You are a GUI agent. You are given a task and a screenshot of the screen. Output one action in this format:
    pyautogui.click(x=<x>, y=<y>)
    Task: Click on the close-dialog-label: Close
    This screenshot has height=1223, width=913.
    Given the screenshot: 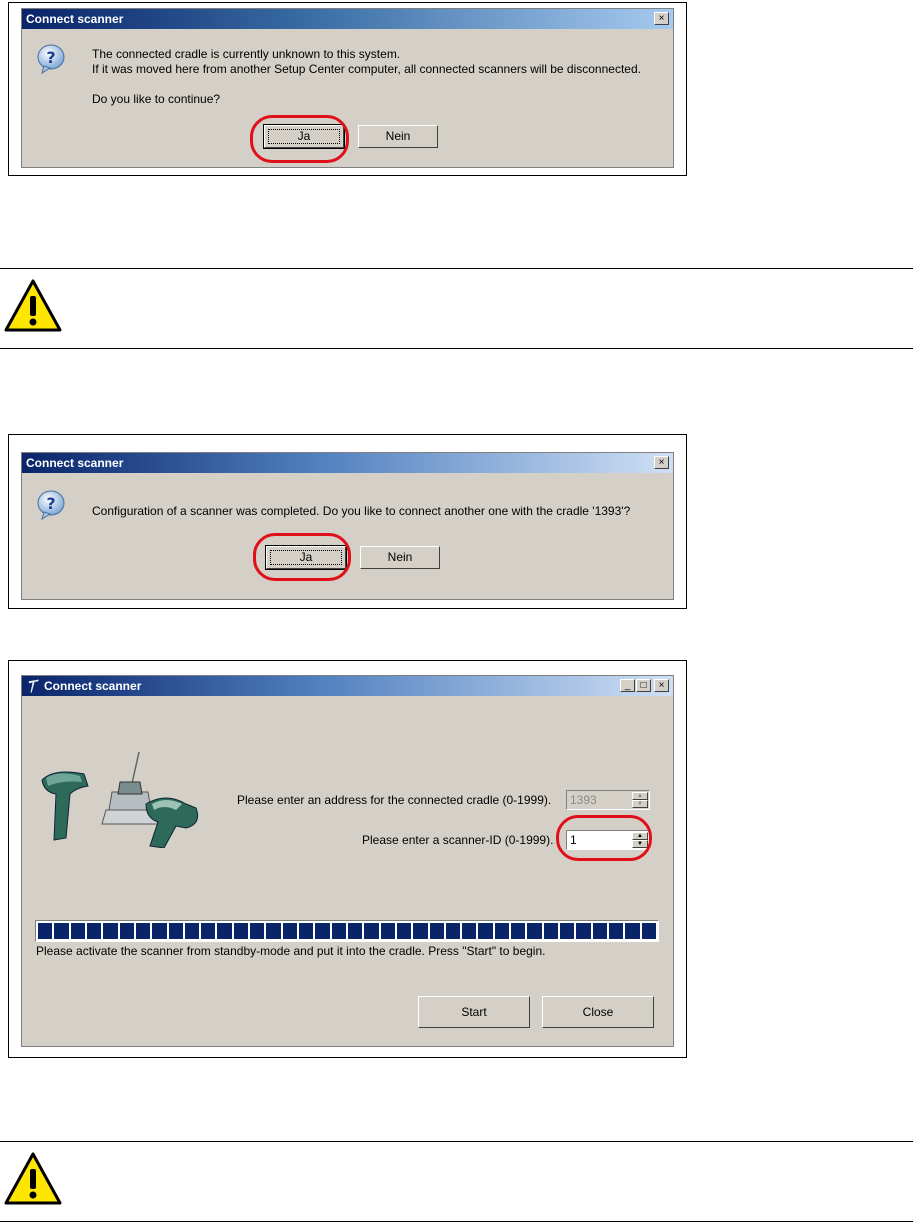 What is the action you would take?
    pyautogui.click(x=598, y=1012)
    